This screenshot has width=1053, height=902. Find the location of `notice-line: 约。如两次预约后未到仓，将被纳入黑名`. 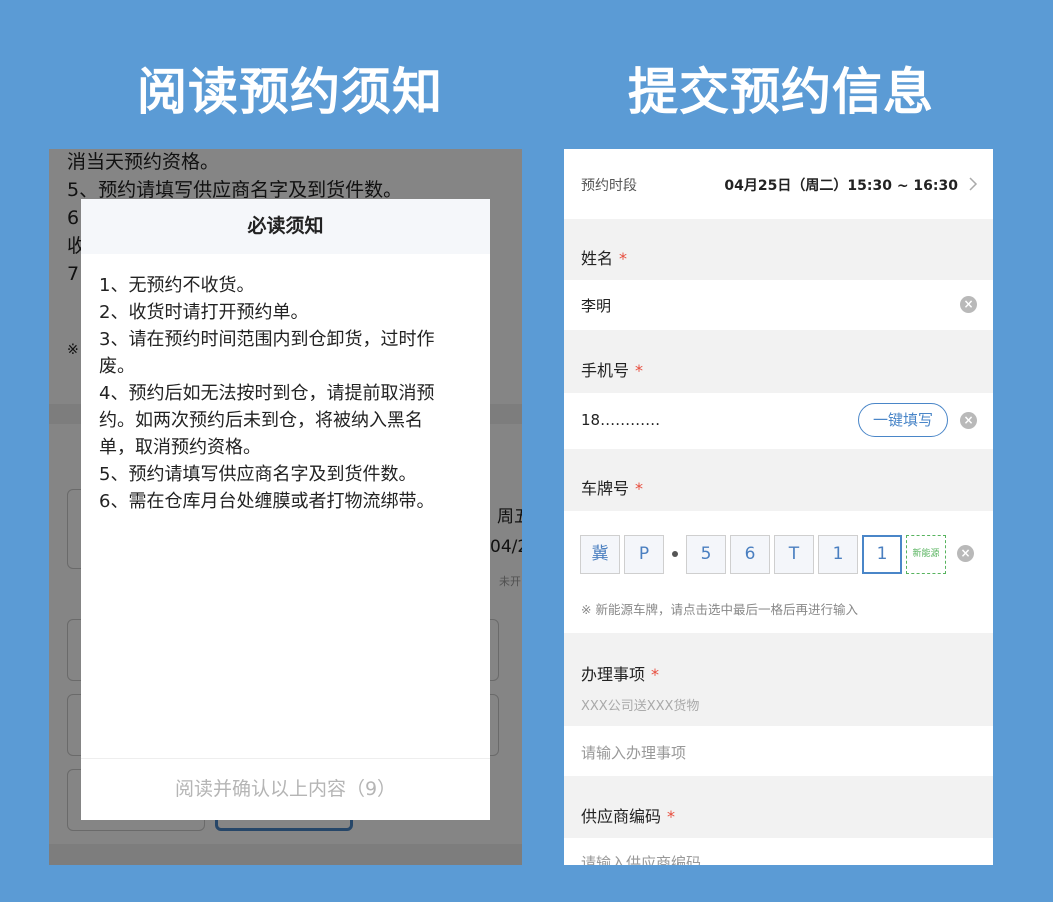

notice-line: 约。如两次预约后未到仓，将被纳入黑名 is located at coordinates (261, 420).